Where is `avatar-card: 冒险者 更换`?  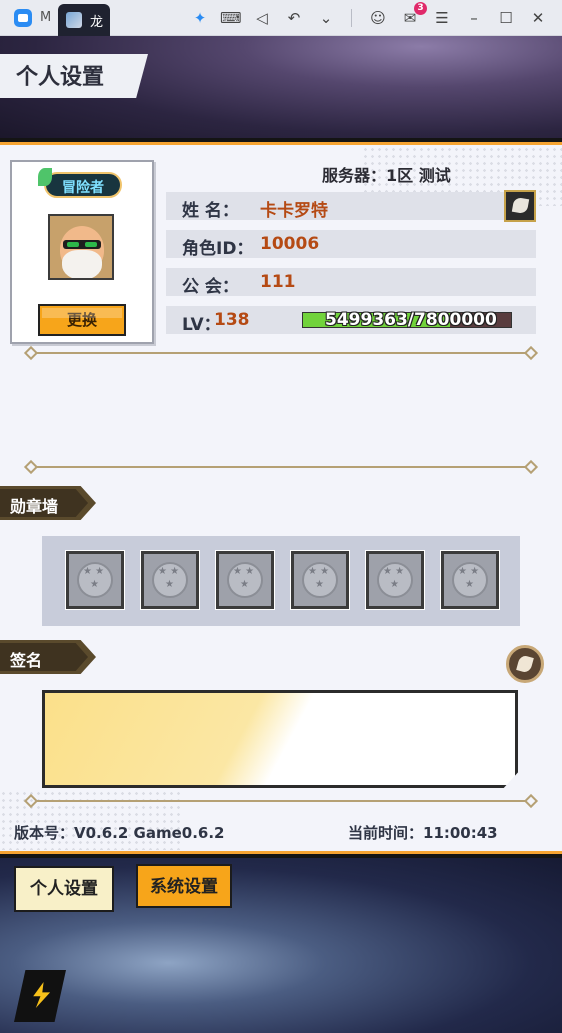 avatar-card: 冒险者 更换 is located at coordinates (82, 252).